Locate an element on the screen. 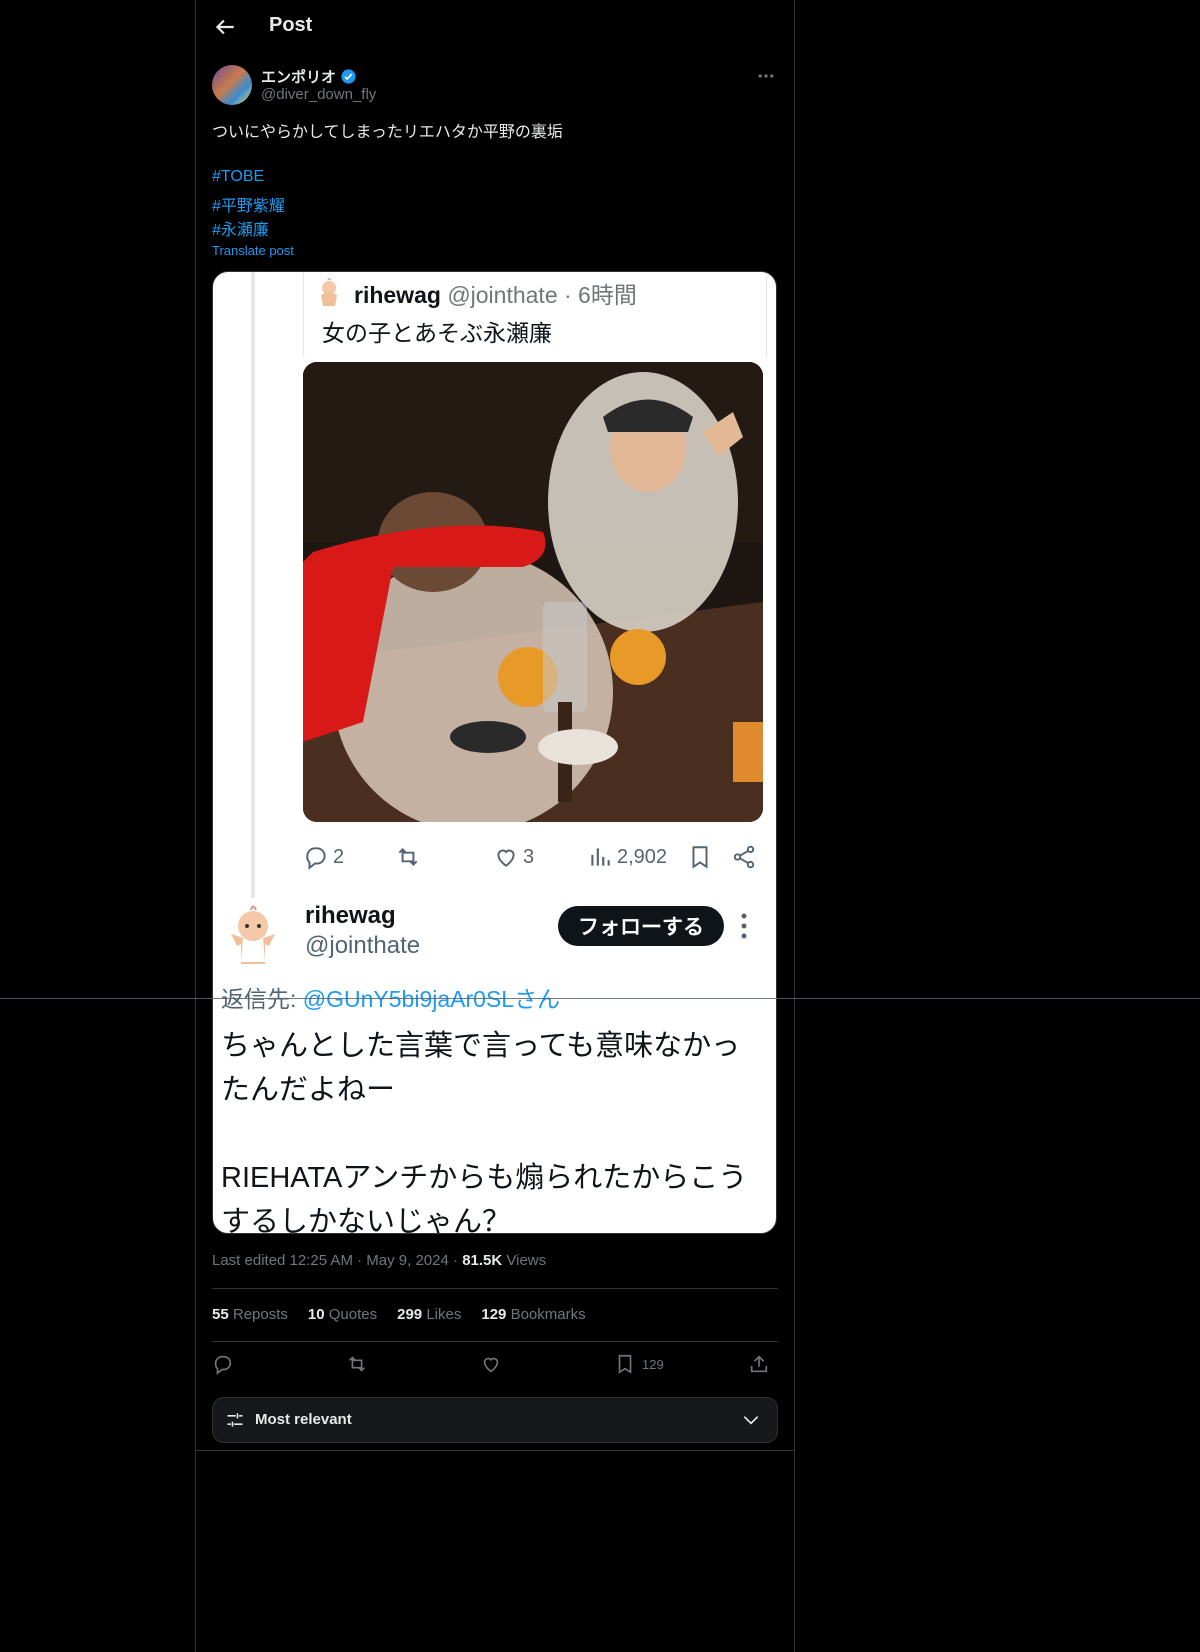  like-button is located at coordinates (491, 1364).